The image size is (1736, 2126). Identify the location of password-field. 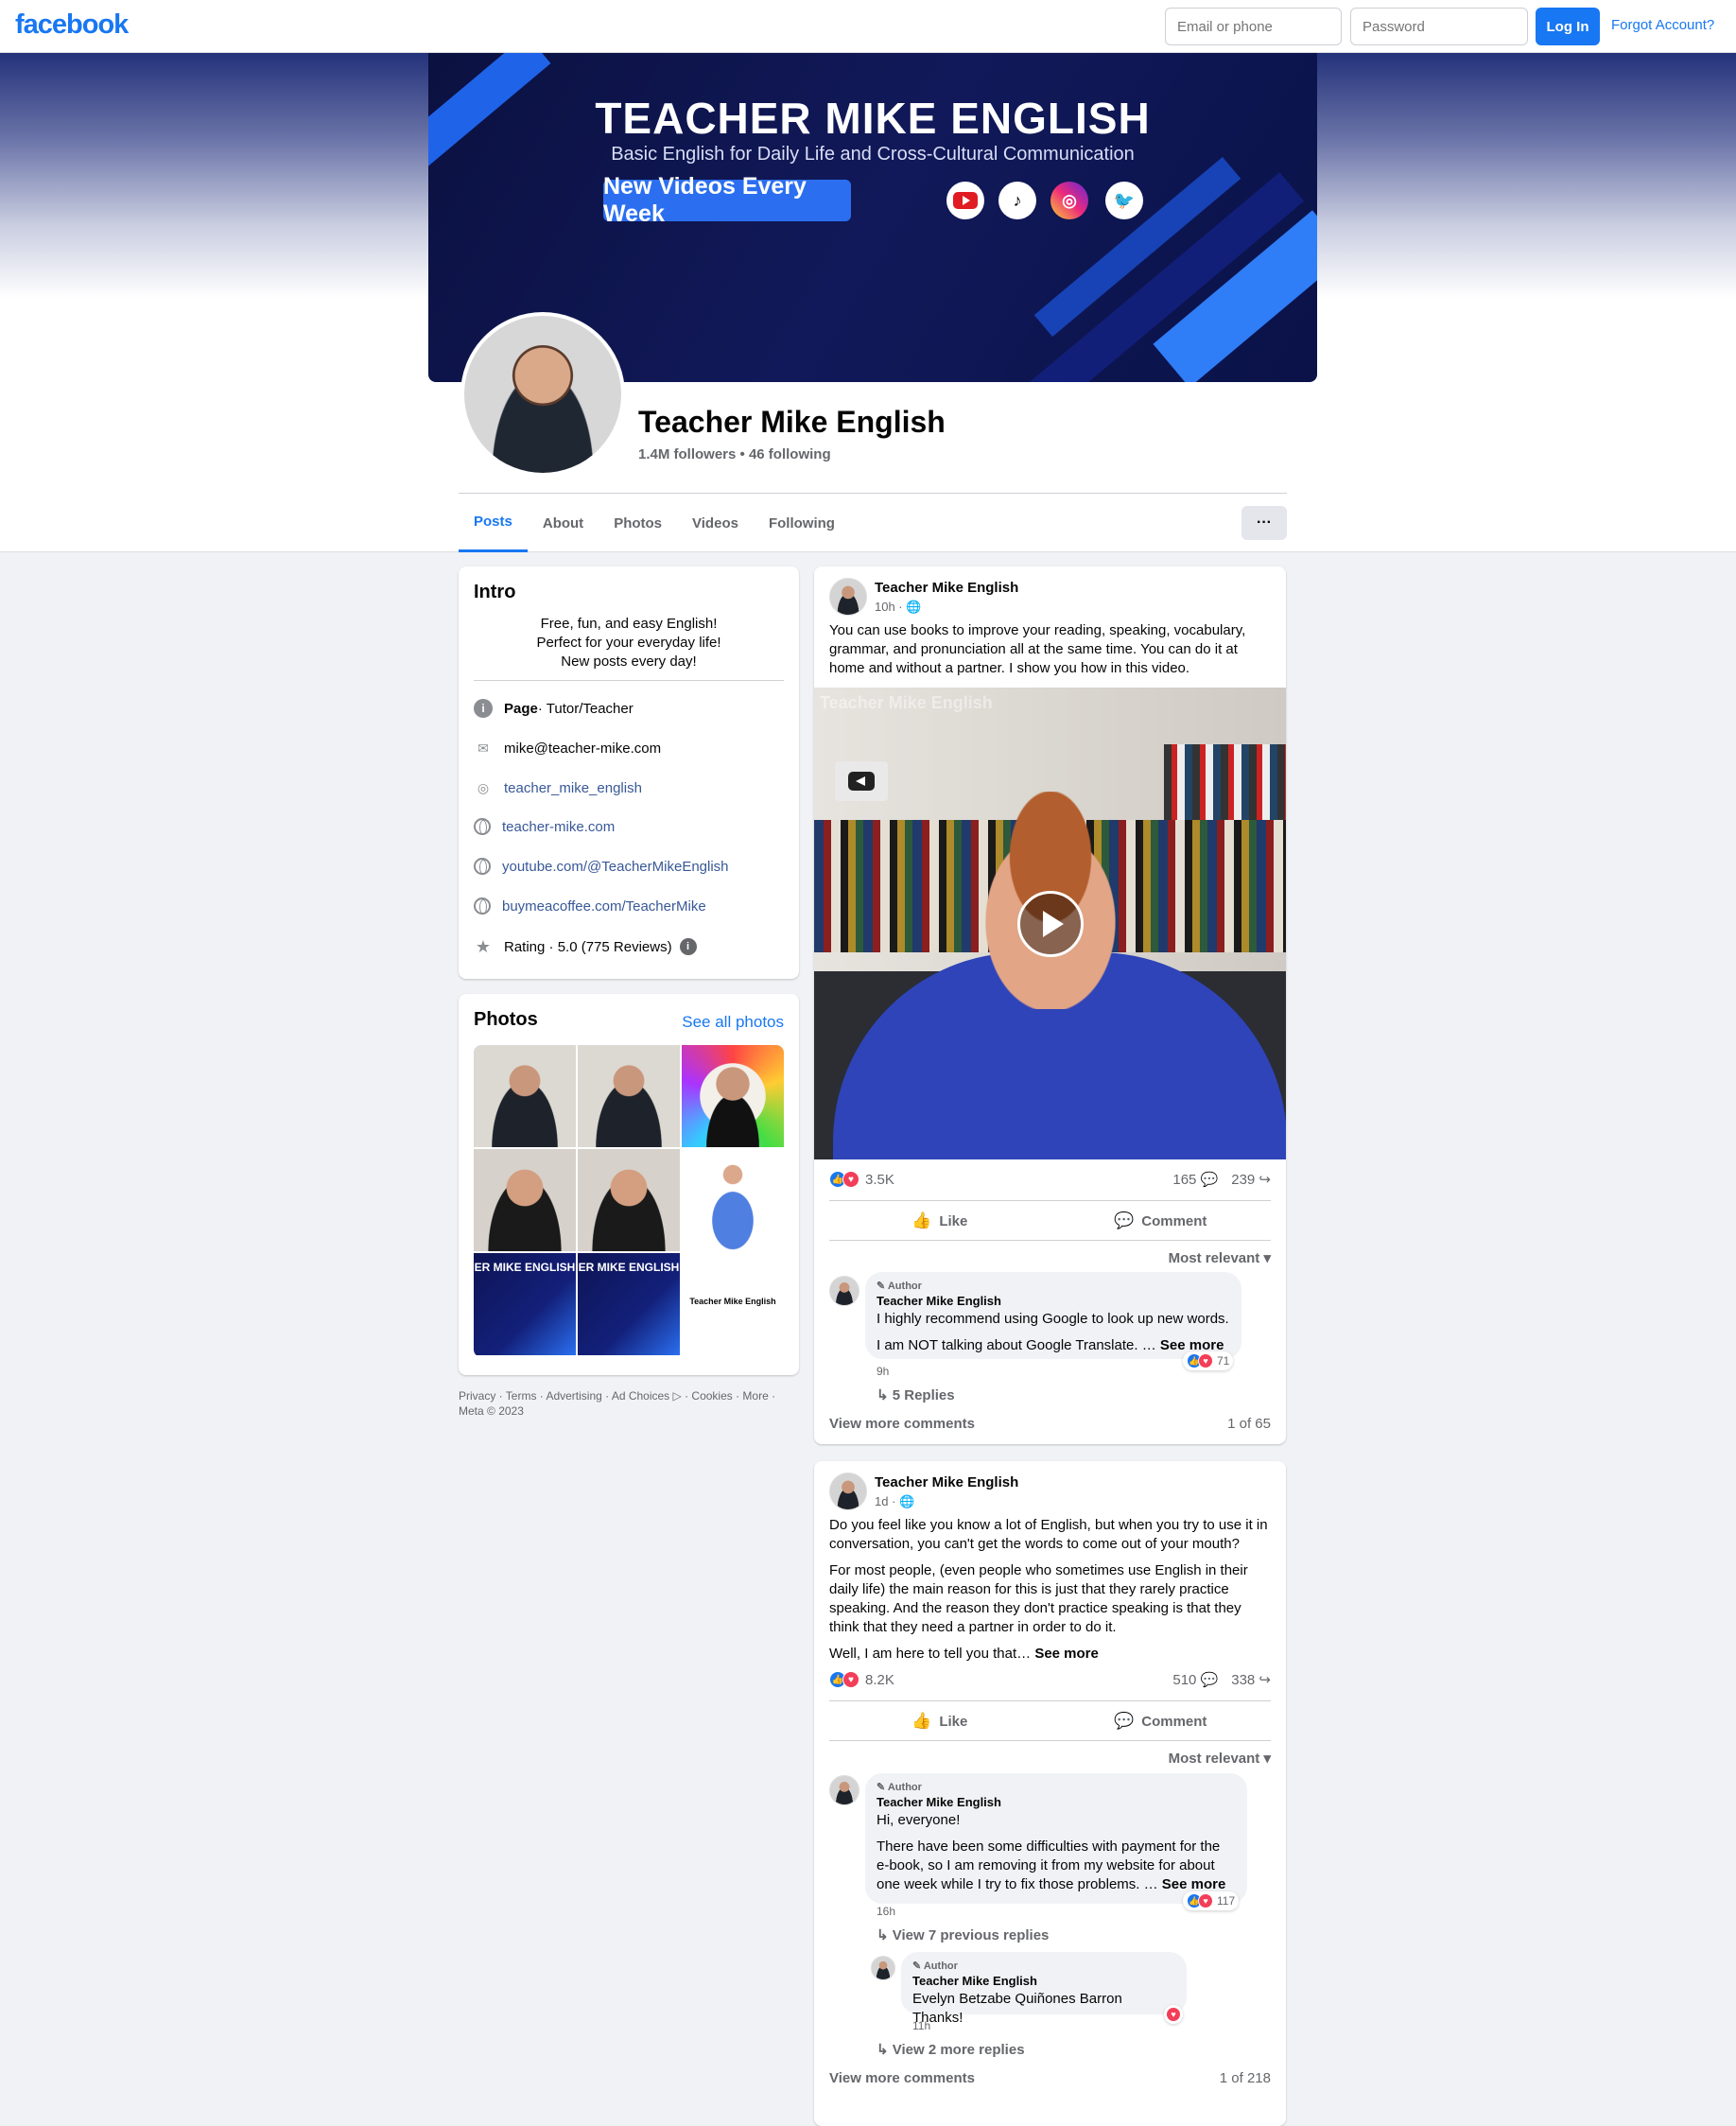
(1439, 26).